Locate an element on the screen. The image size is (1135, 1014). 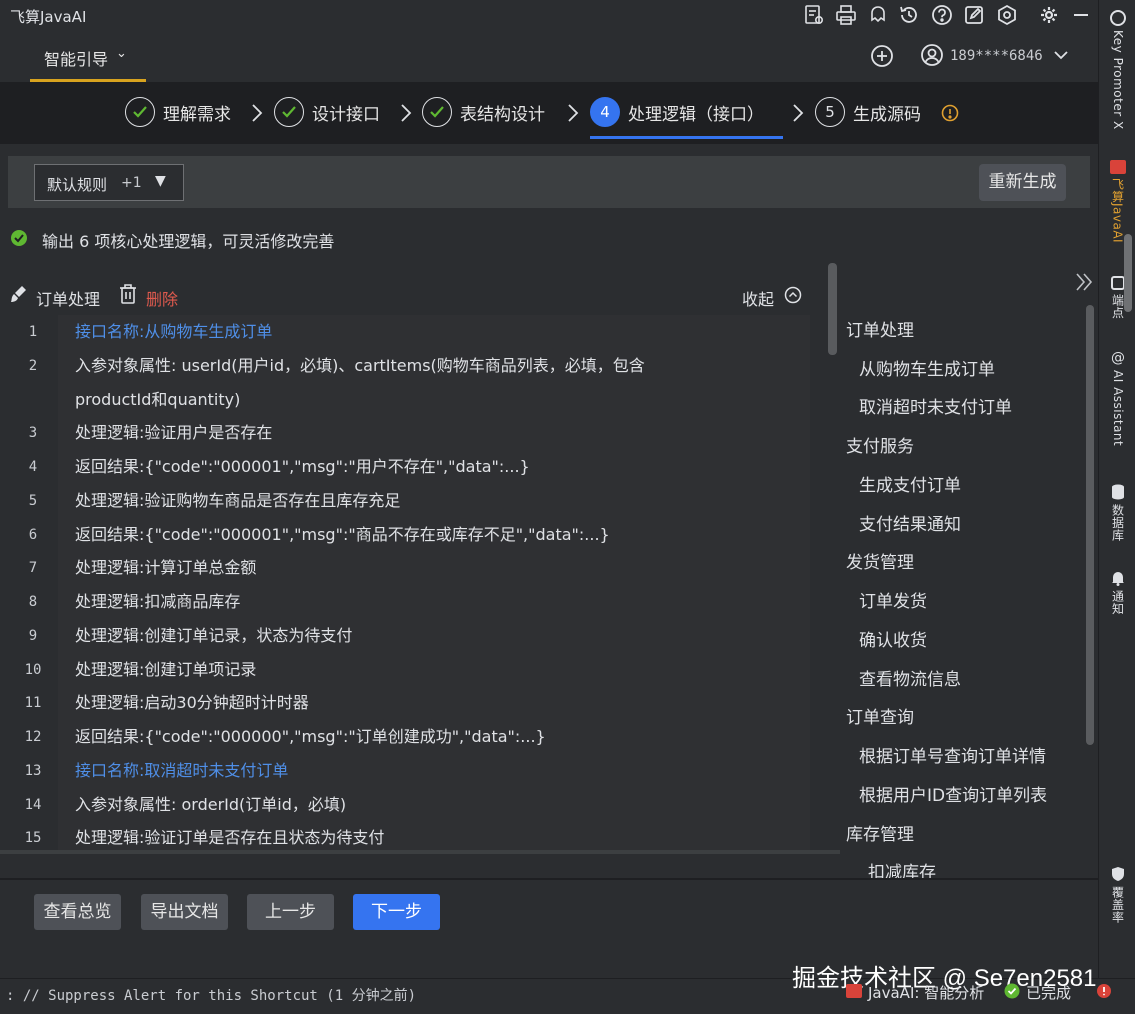
outline-group: 库存管理 is located at coordinates (880, 832).